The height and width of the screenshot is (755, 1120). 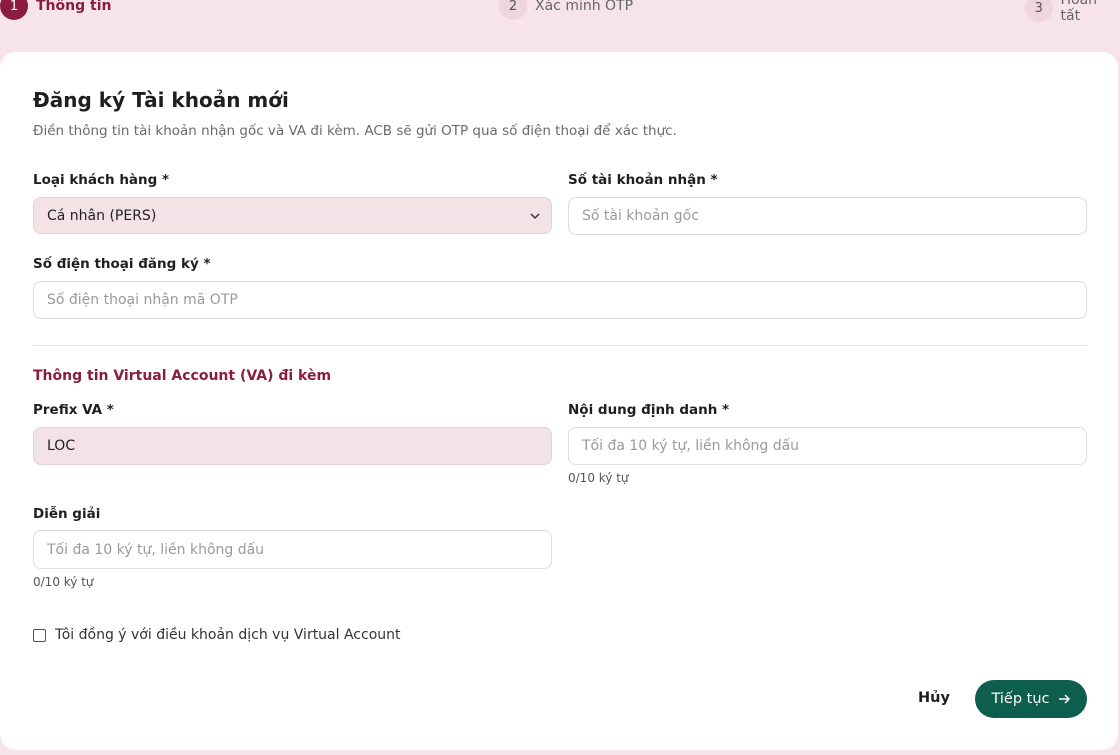 What do you see at coordinates (640, 216) in the screenshot?
I see `account-number-placeholder: Số tài khoản gốc` at bounding box center [640, 216].